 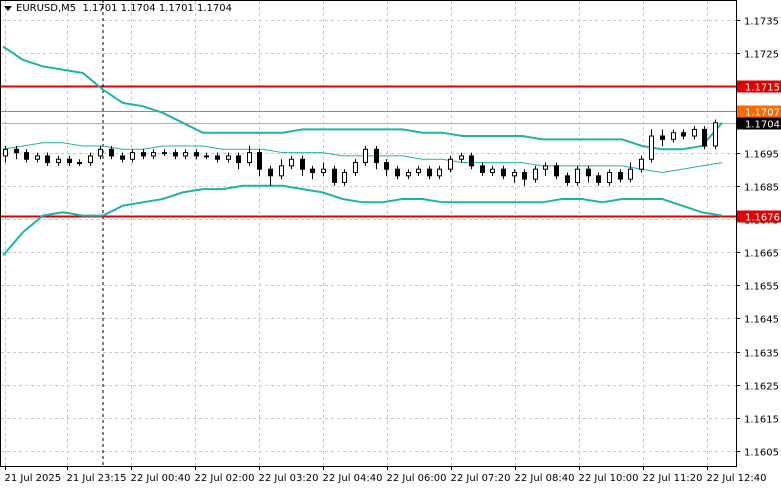 I want to click on bollinger-middle-line, so click(x=362, y=158).